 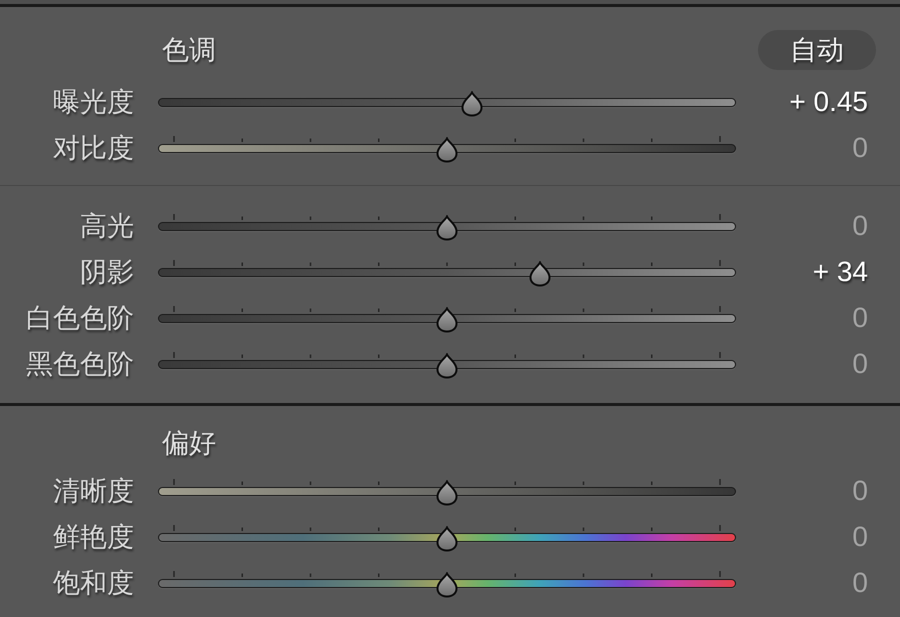 I want to click on section-title: 色调, so click(x=189, y=50).